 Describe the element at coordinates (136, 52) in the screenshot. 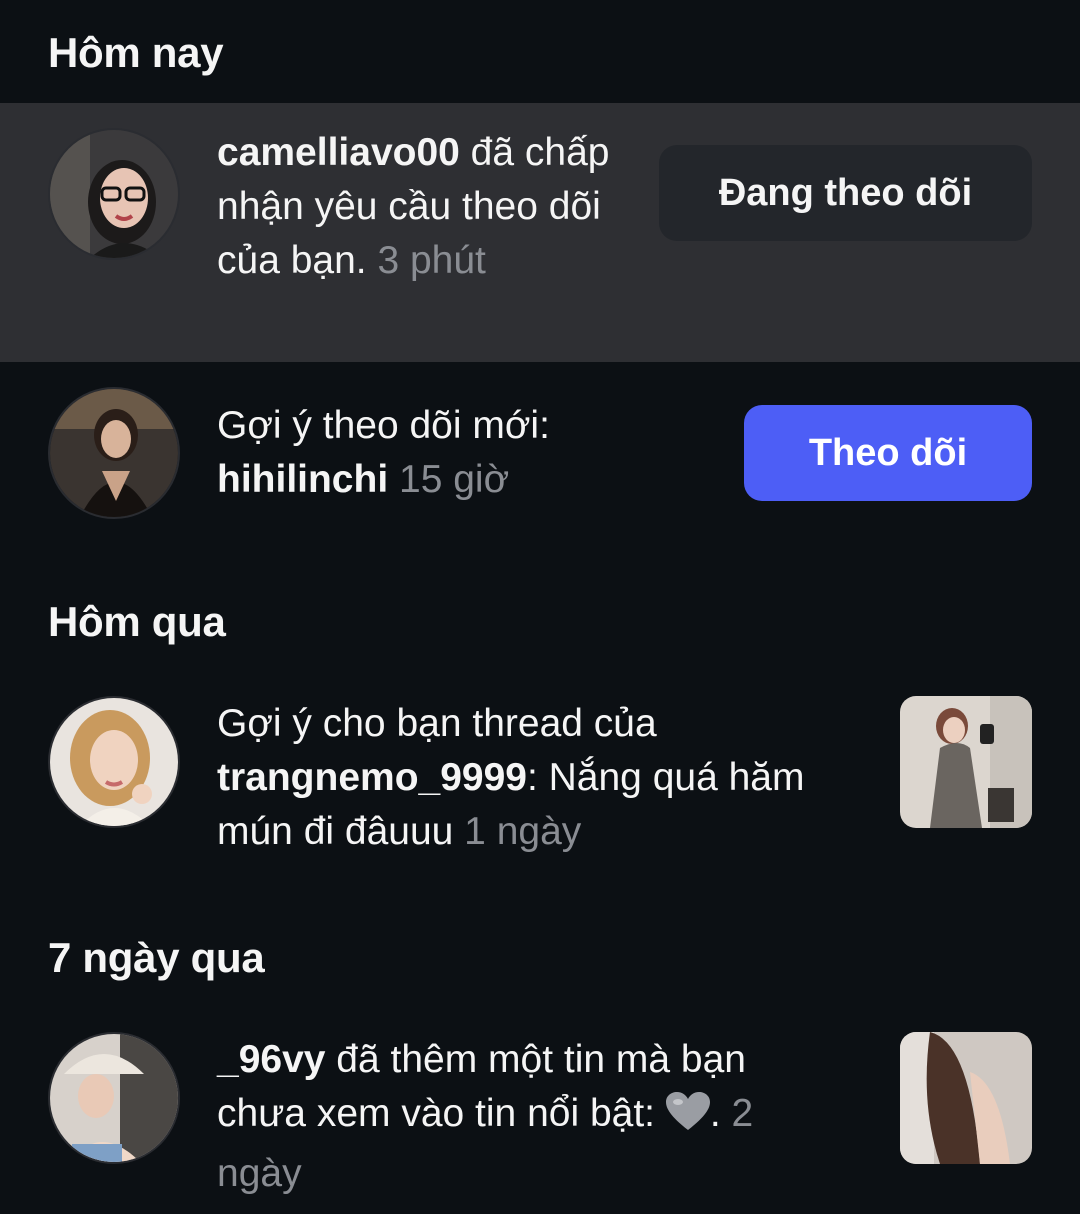

I see `section-header-today: Hôm nay` at that location.